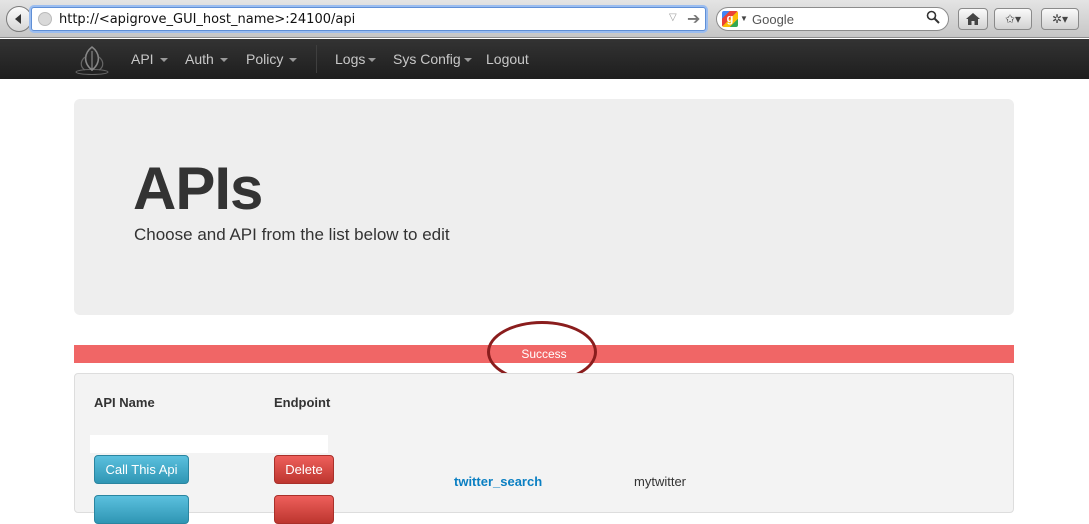 The height and width of the screenshot is (524, 1089). Describe the element at coordinates (142, 59) in the screenshot. I see `nav-api-label: API` at that location.